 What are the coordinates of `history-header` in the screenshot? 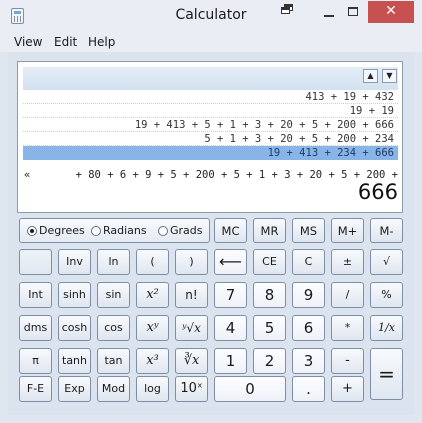 It's located at (210, 78).